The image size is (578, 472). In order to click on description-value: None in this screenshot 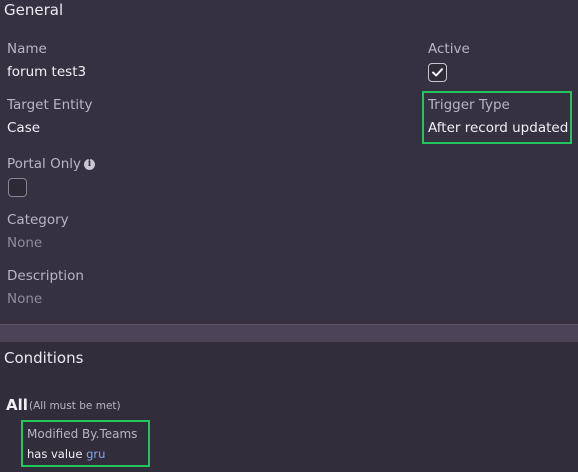, I will do `click(25, 299)`.